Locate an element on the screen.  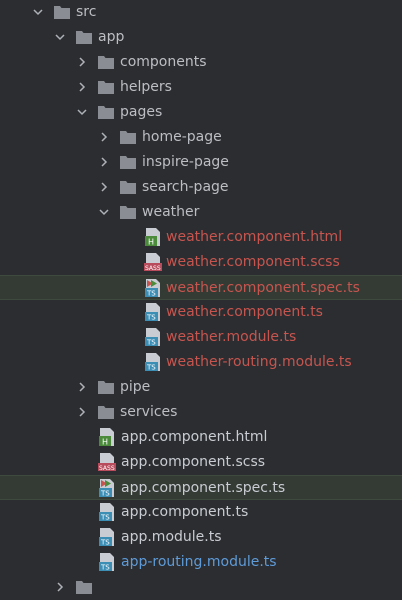
tree-file-weather-scss: SASS weather.component.scss is located at coordinates (201, 262).